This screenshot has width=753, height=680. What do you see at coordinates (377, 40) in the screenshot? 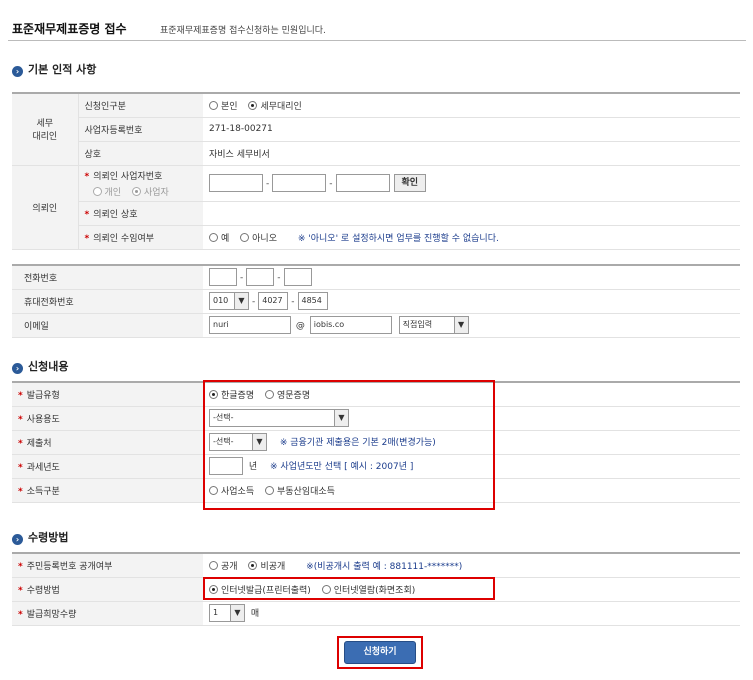
I see `title-divider` at bounding box center [377, 40].